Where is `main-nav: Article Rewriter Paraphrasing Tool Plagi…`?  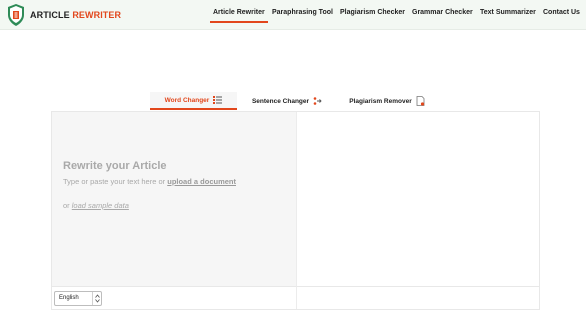
main-nav: Article Rewriter Paraphrasing Tool Plagi… is located at coordinates (293, 17).